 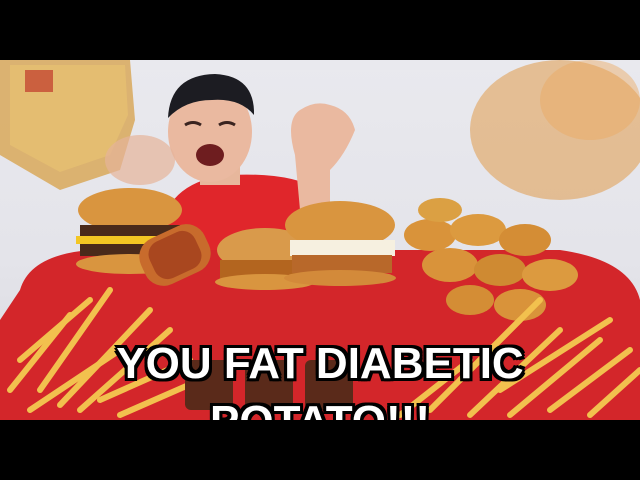 I want to click on blurred-flying-food, so click(x=555, y=130).